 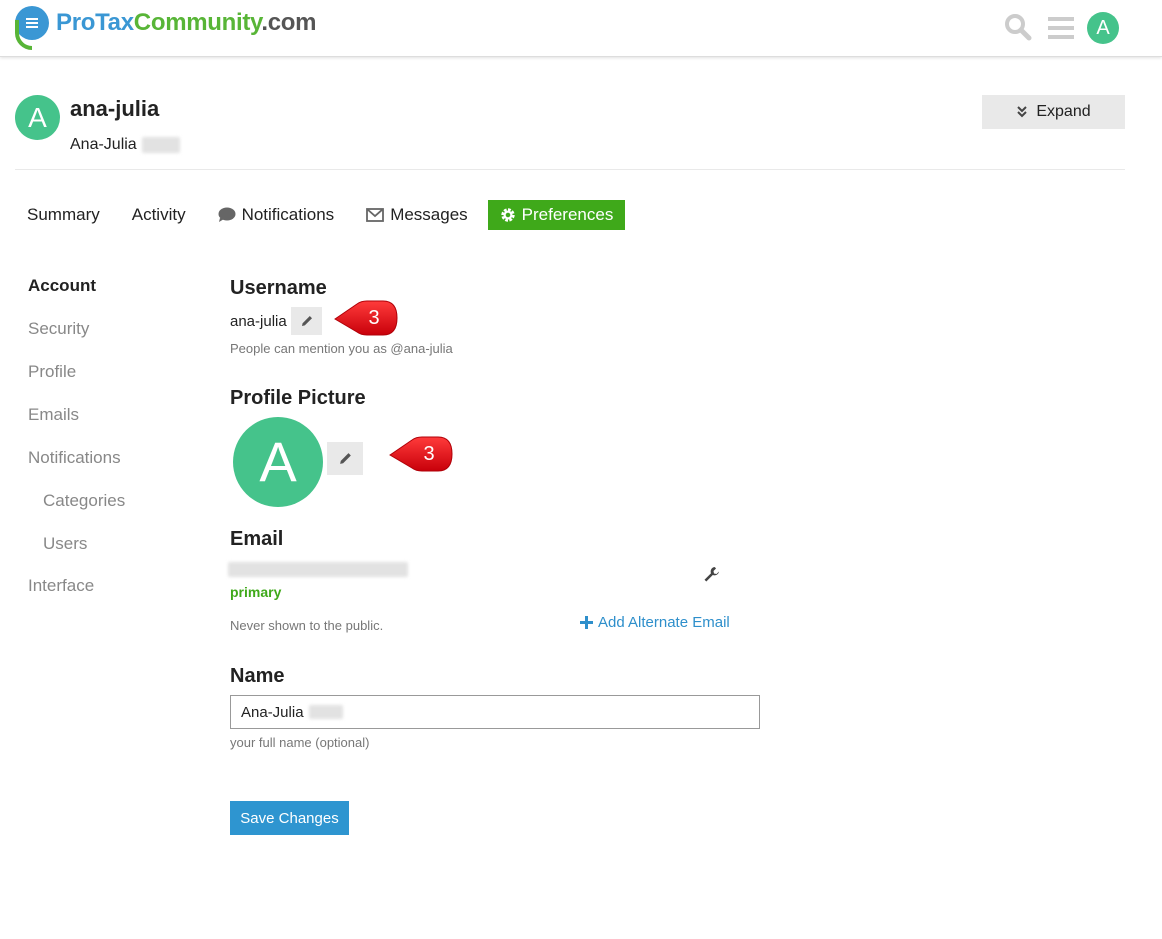 I want to click on name-title: Name, so click(x=257, y=676).